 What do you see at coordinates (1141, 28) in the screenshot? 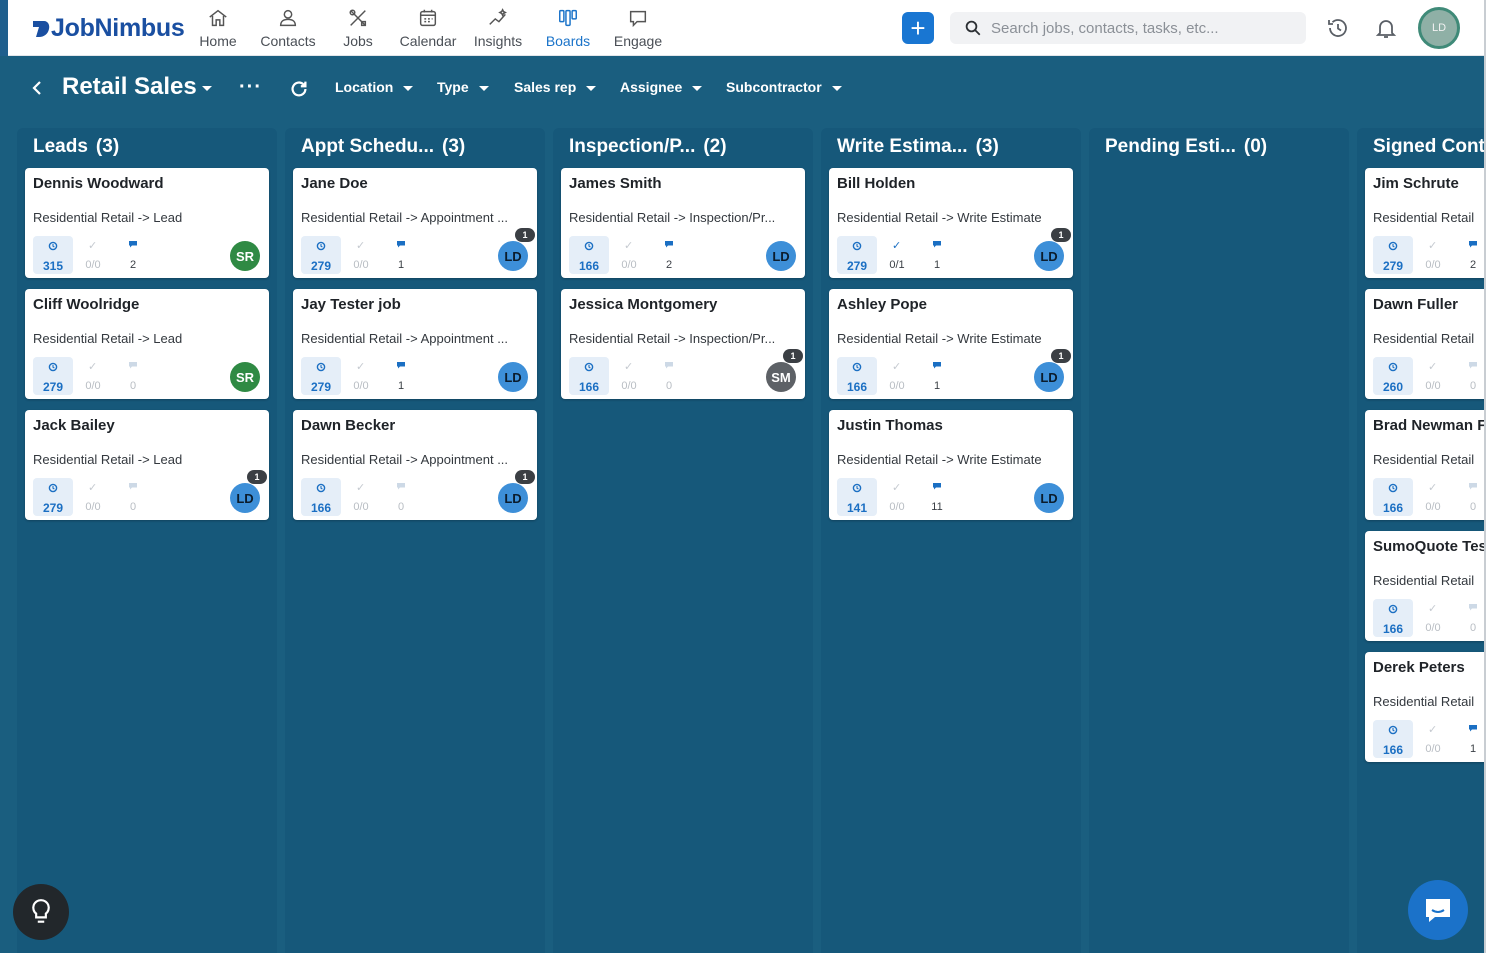
I see `search-input` at bounding box center [1141, 28].